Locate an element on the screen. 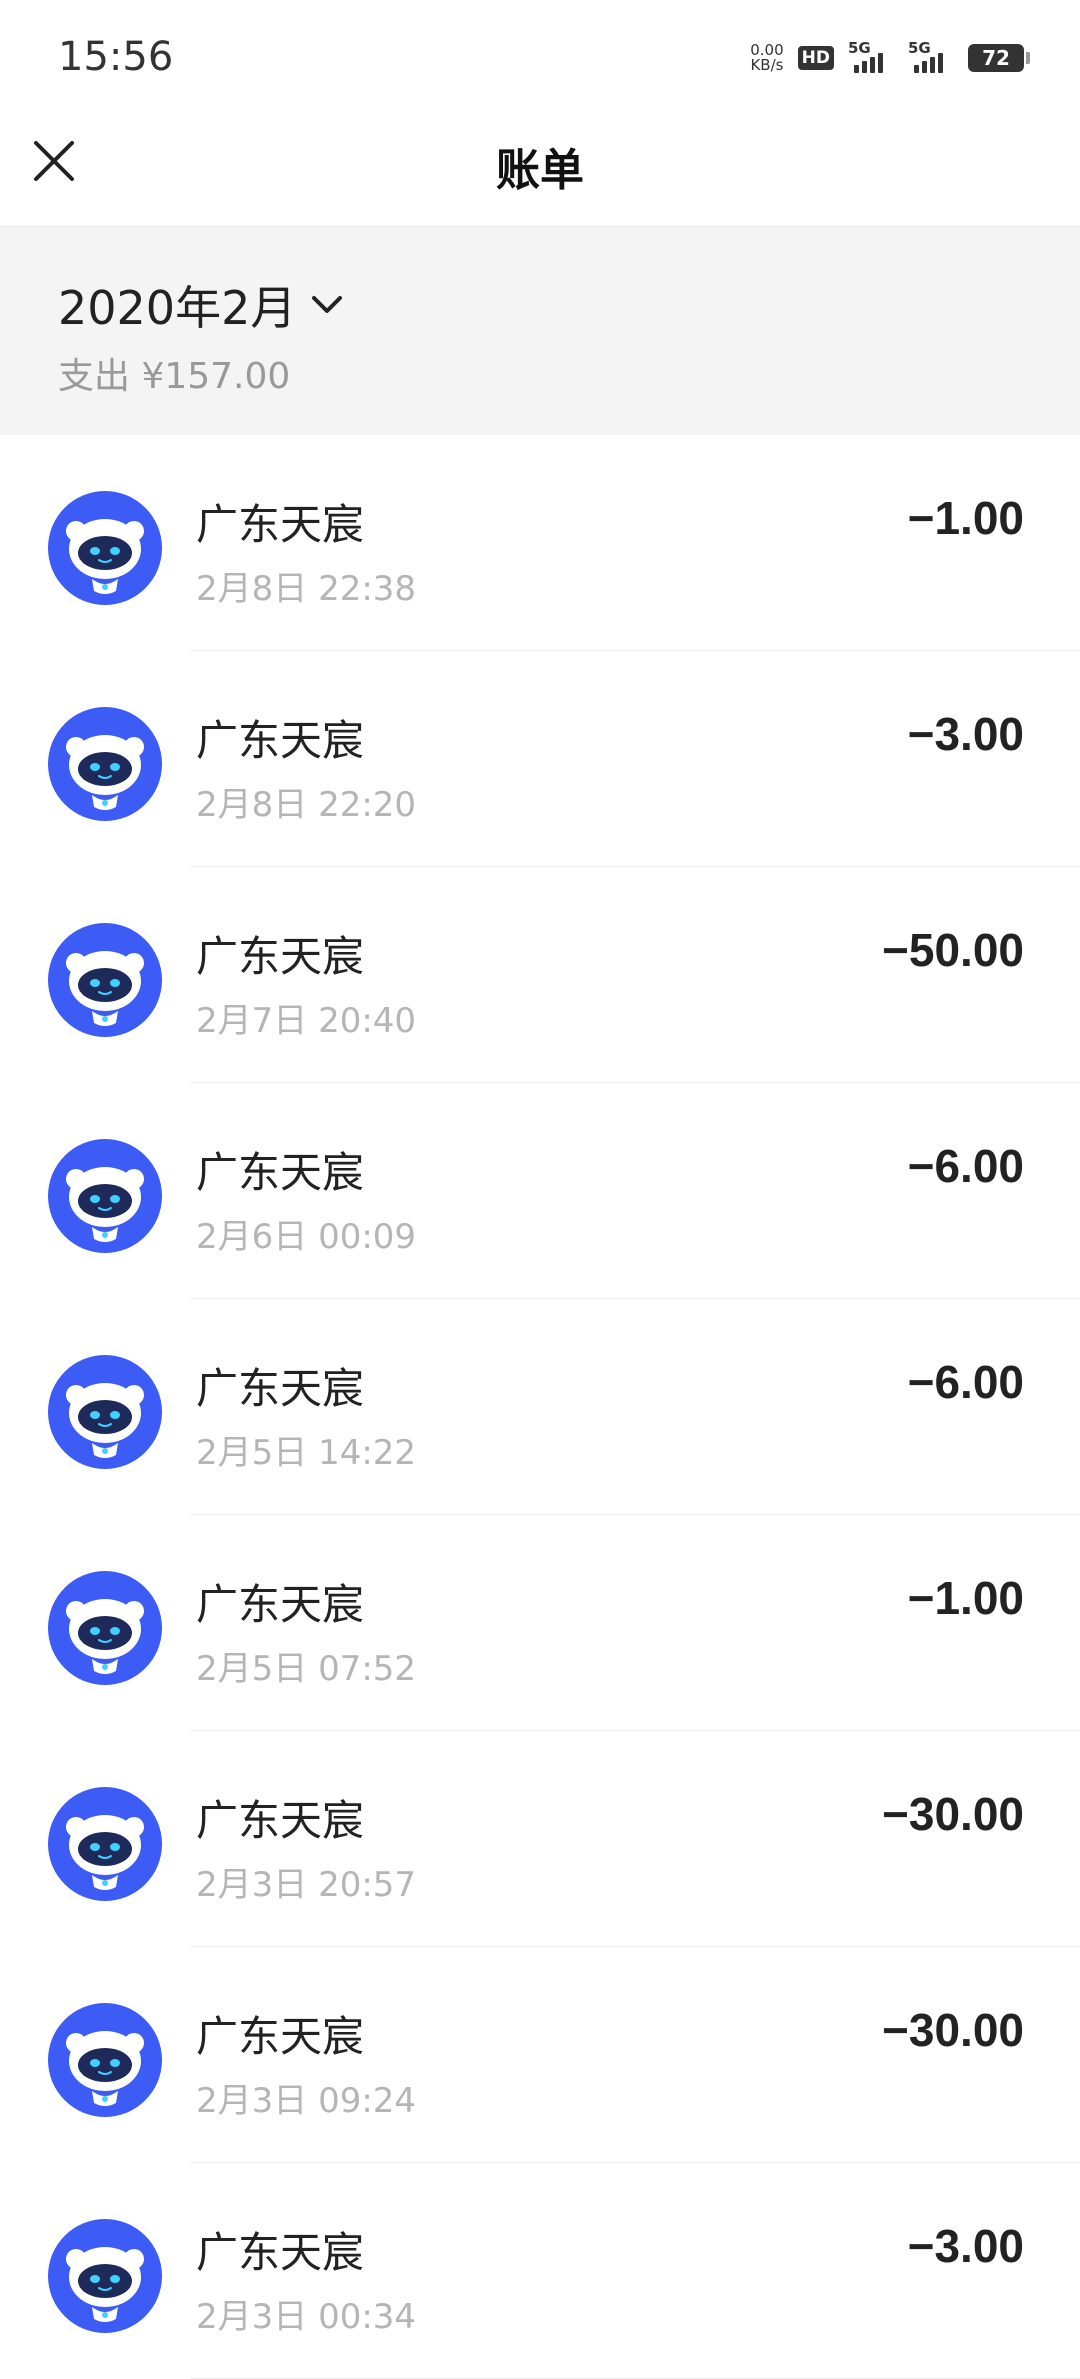  signal-icon-2: 5G is located at coordinates (931, 56).